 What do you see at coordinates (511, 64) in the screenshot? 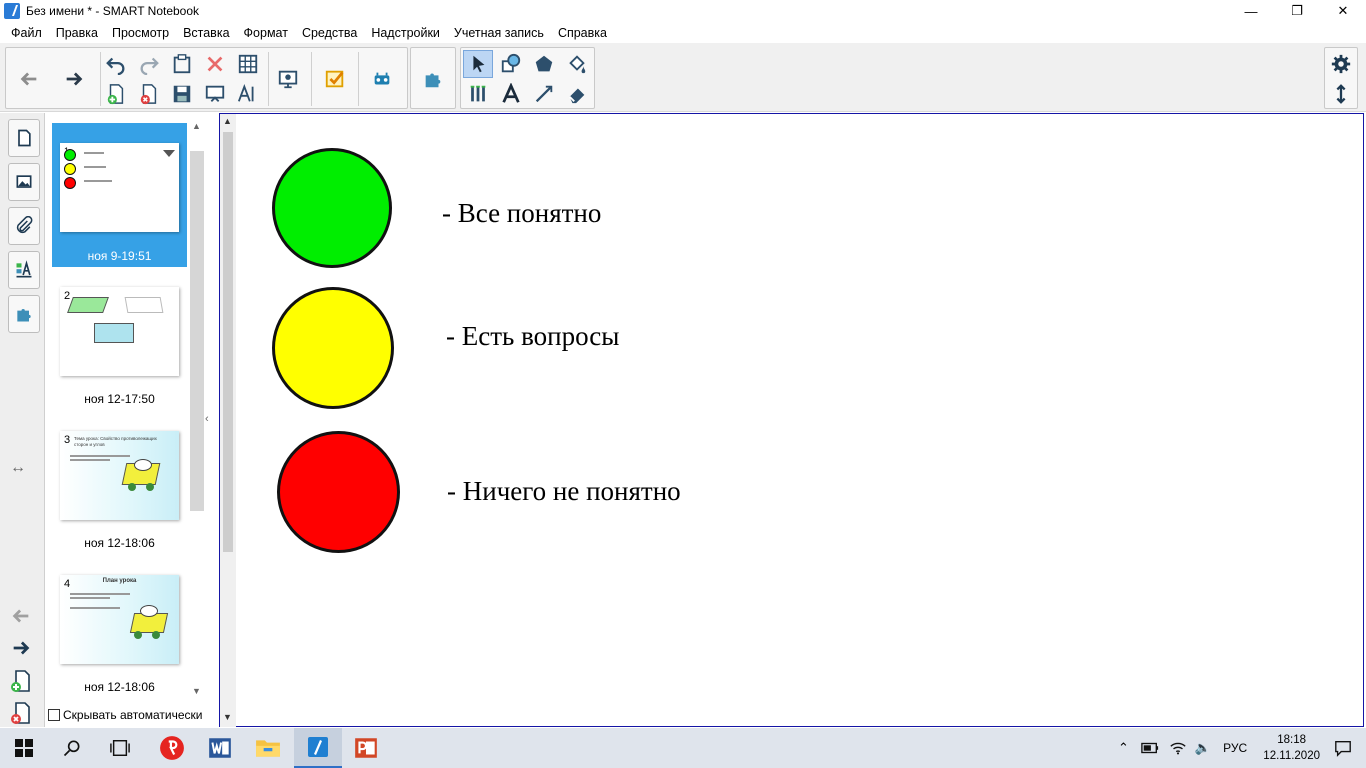
I see `shapes-icon` at bounding box center [511, 64].